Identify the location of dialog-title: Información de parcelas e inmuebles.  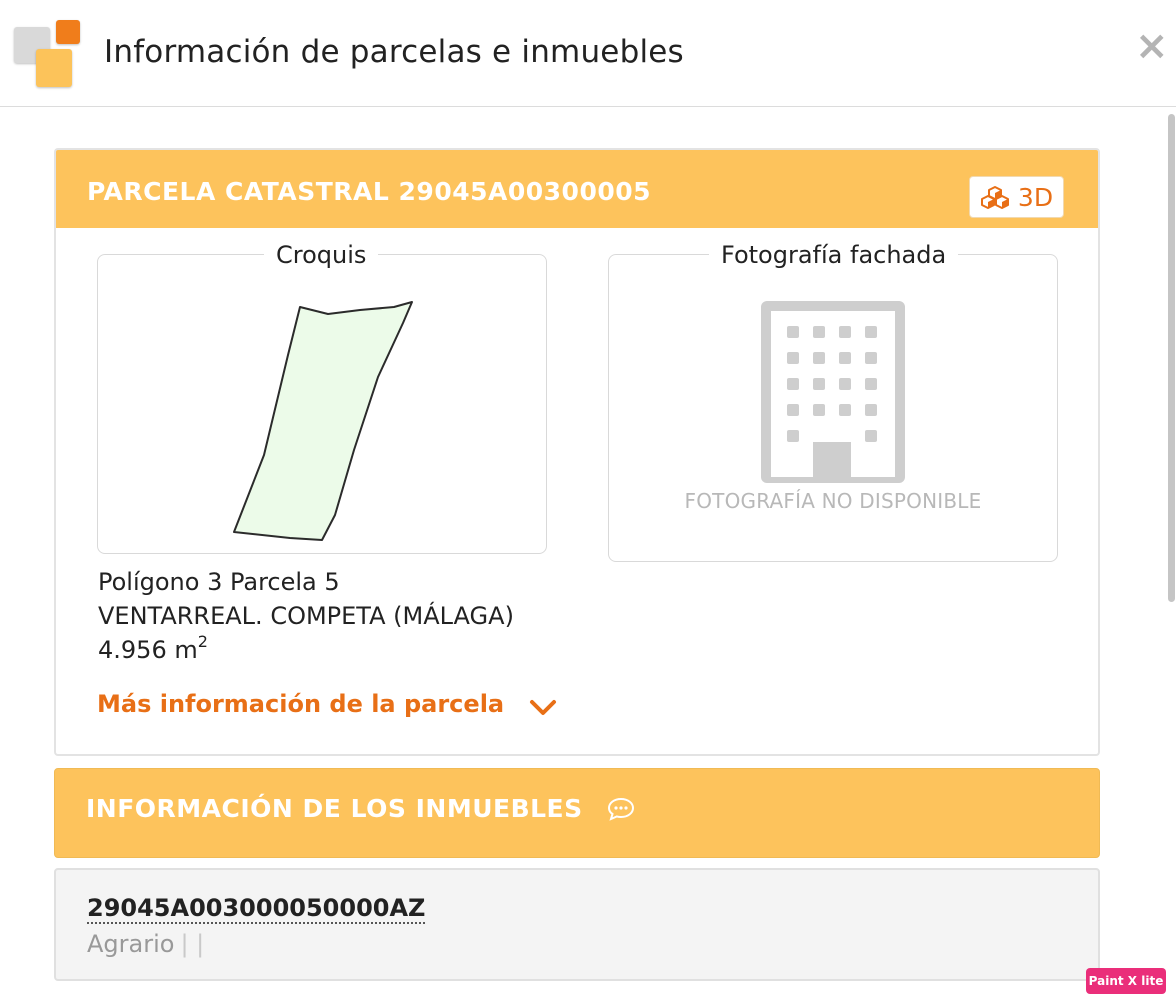
(394, 52).